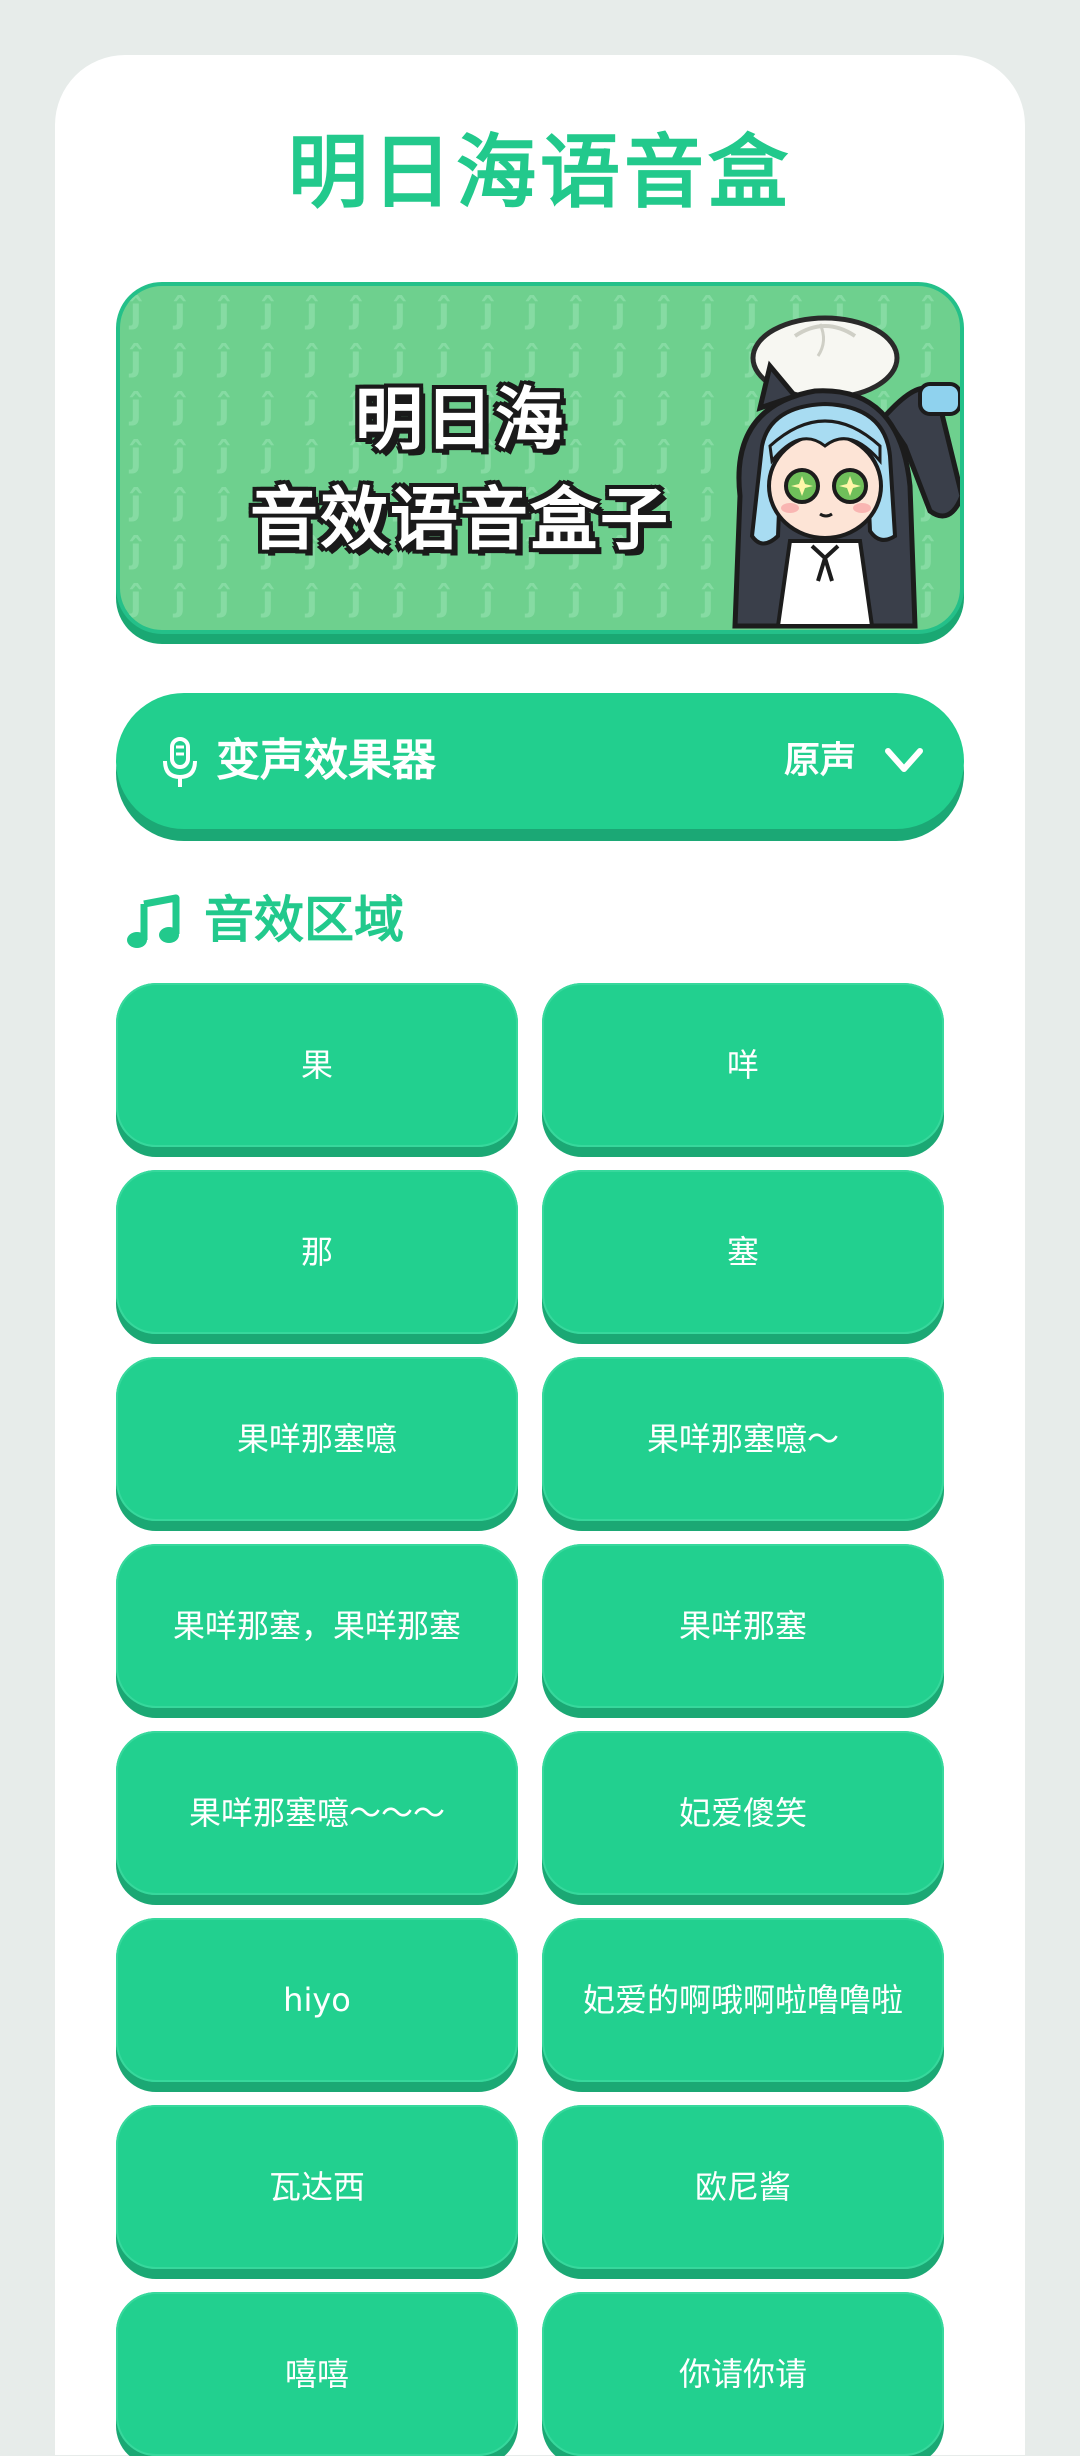 This screenshot has height=2456, width=1080. What do you see at coordinates (460, 471) in the screenshot?
I see `banner-text: 明日海 音效语音盒子` at bounding box center [460, 471].